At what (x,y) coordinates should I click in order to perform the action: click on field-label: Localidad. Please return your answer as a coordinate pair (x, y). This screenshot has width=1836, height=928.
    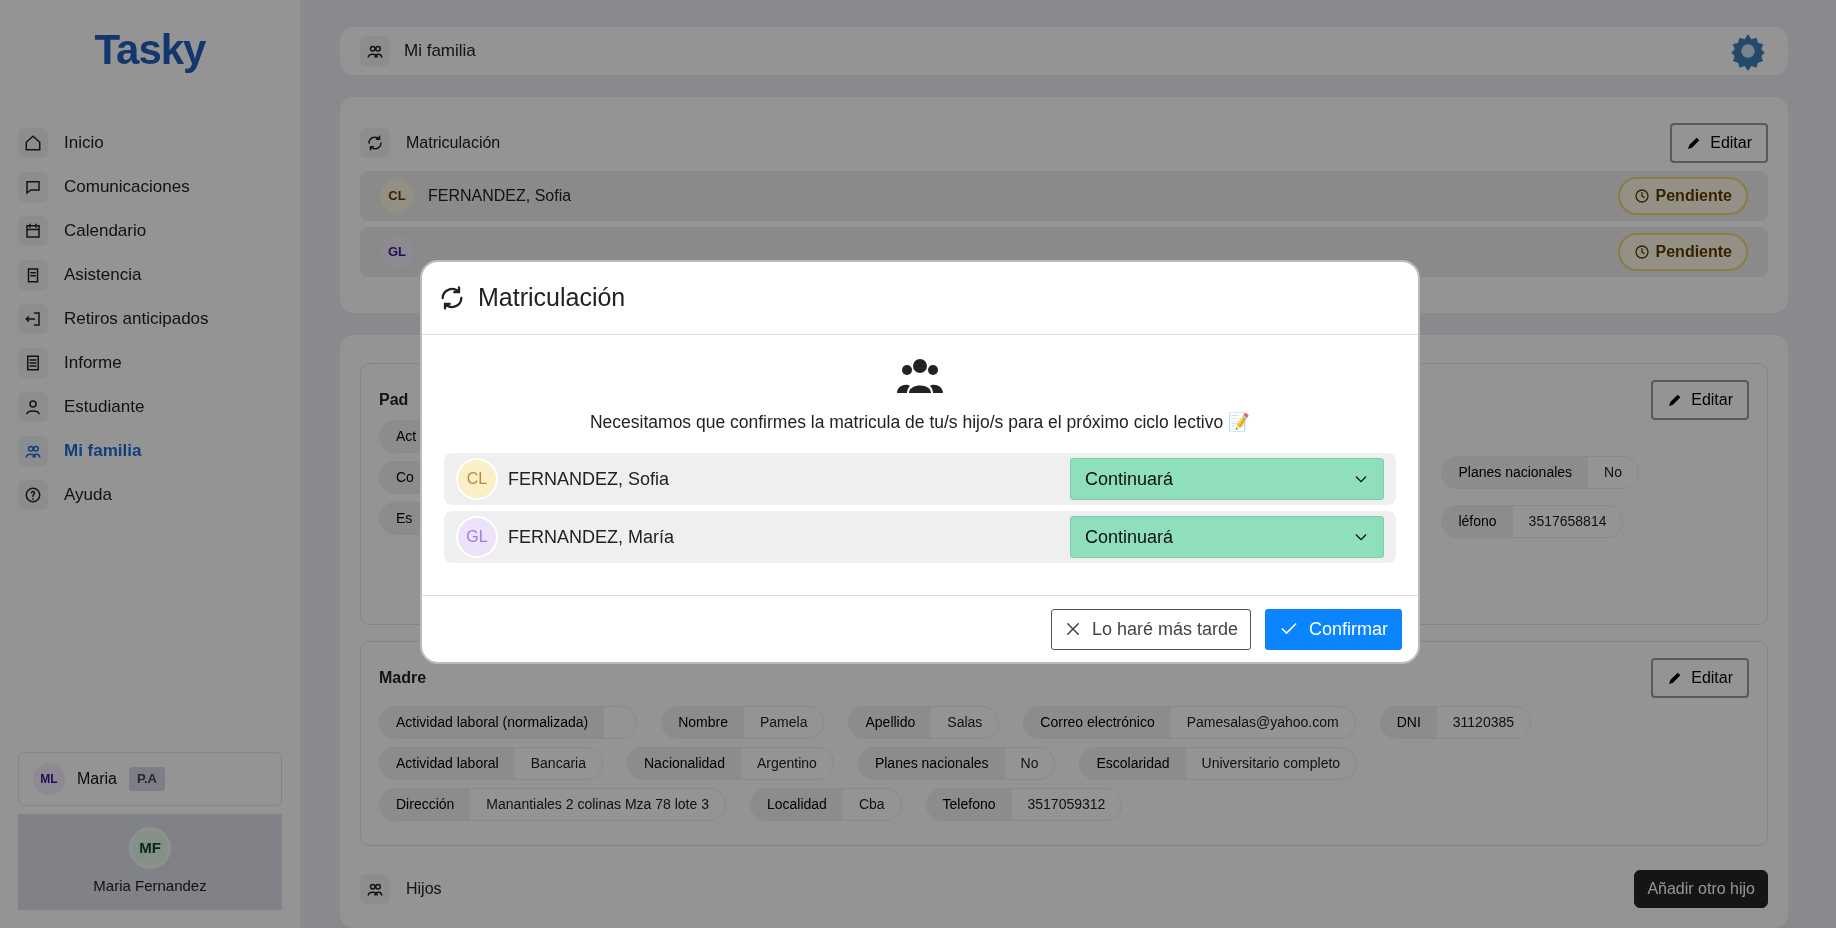
    Looking at the image, I should click on (796, 804).